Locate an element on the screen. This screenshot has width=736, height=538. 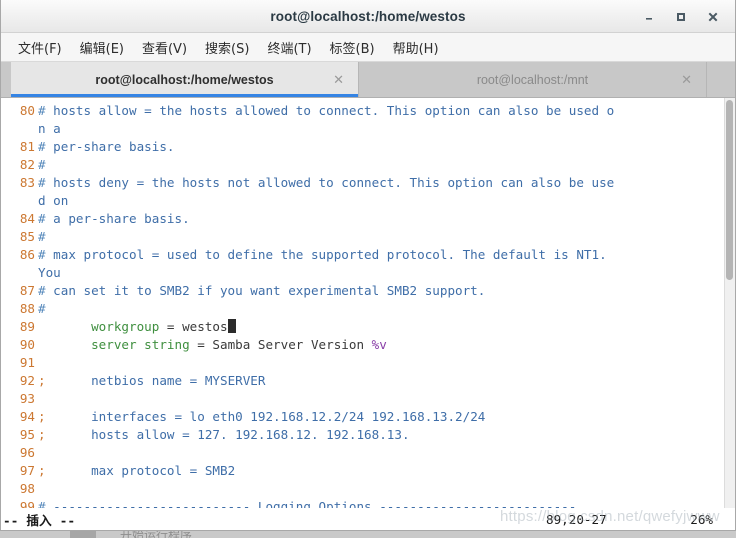
menu-file: 文件(F) is located at coordinates (40, 47).